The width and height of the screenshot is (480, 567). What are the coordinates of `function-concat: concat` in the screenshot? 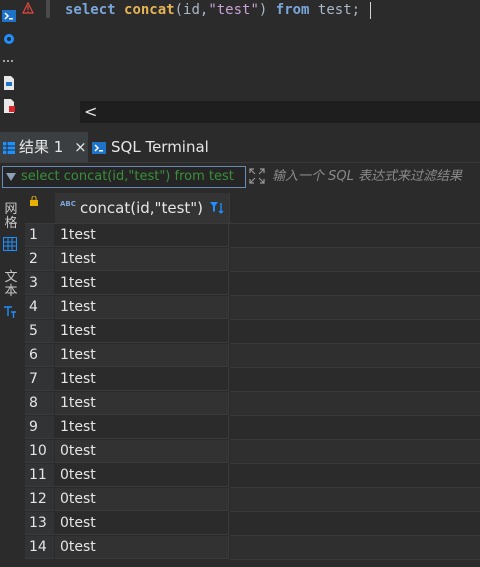 It's located at (149, 10).